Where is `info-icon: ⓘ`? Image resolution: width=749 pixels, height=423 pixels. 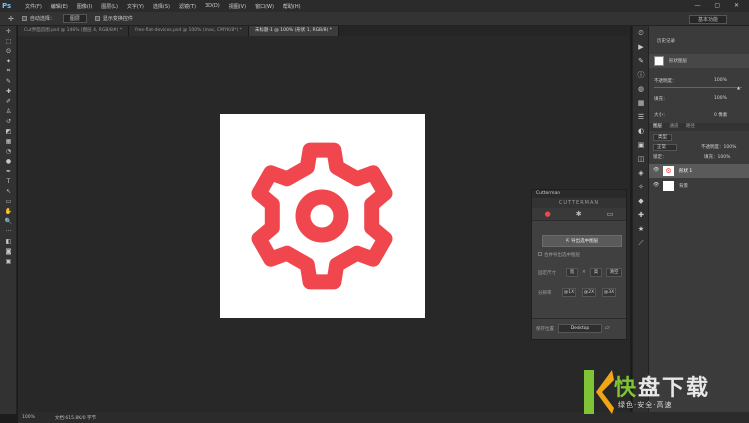 info-icon: ⓘ is located at coordinates (641, 75).